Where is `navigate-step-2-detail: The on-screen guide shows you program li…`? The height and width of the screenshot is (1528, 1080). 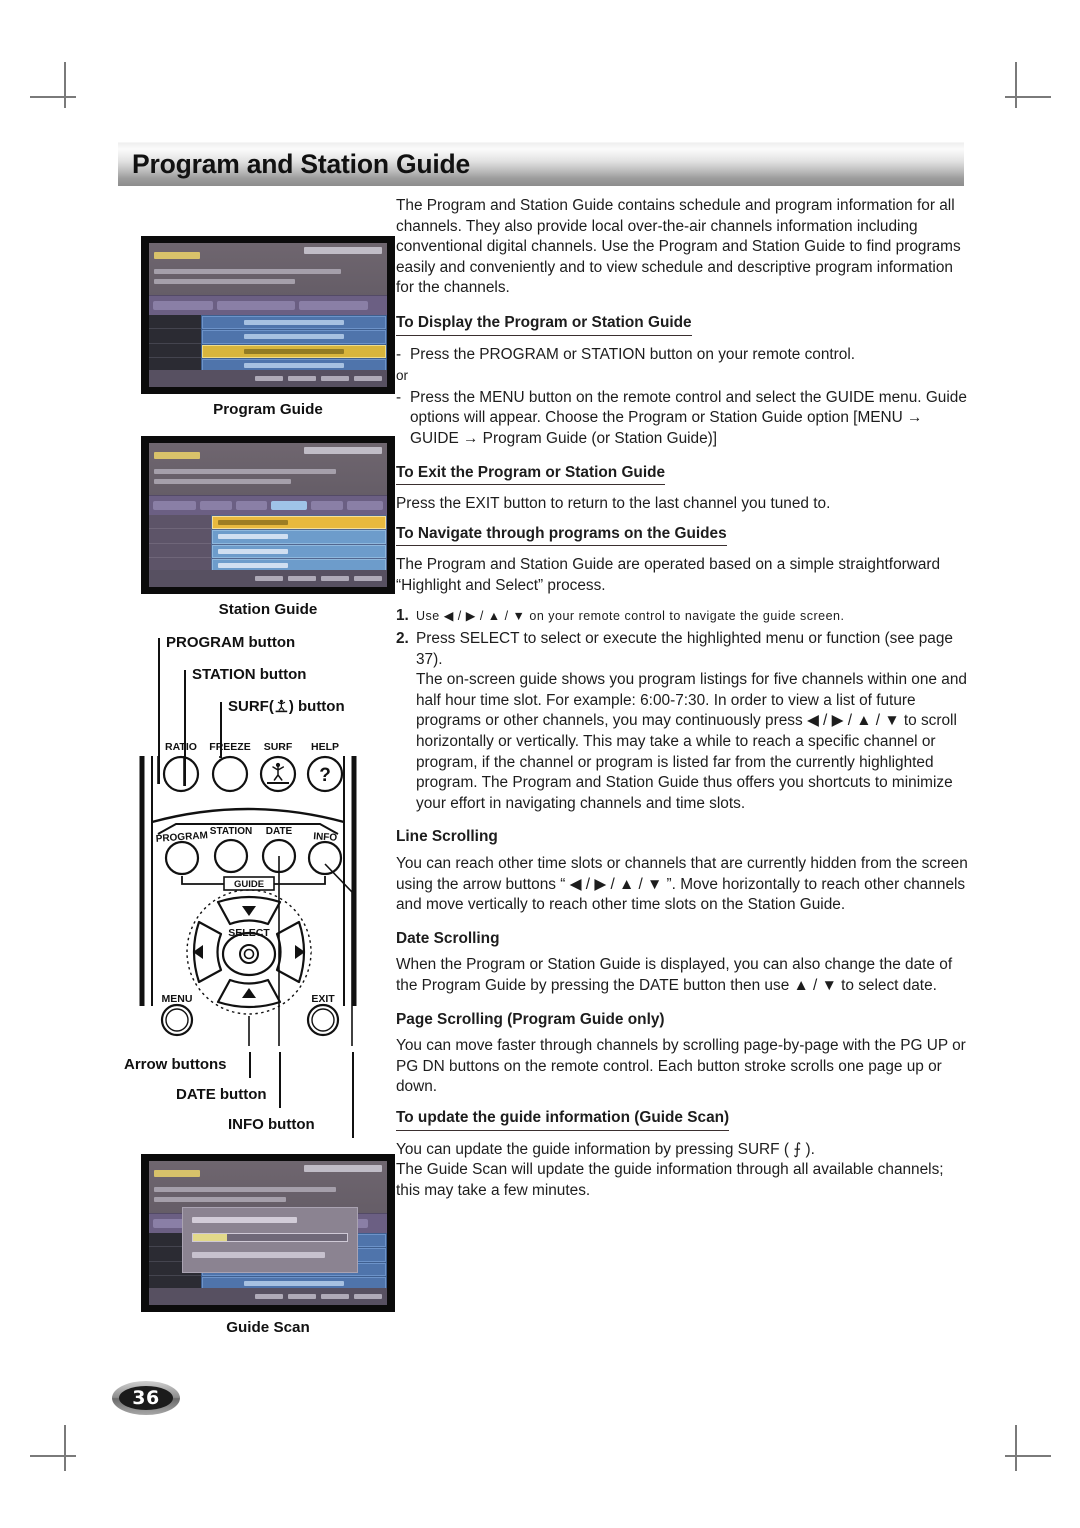 navigate-step-2-detail: The on-screen guide shows you program li… is located at coordinates (691, 741).